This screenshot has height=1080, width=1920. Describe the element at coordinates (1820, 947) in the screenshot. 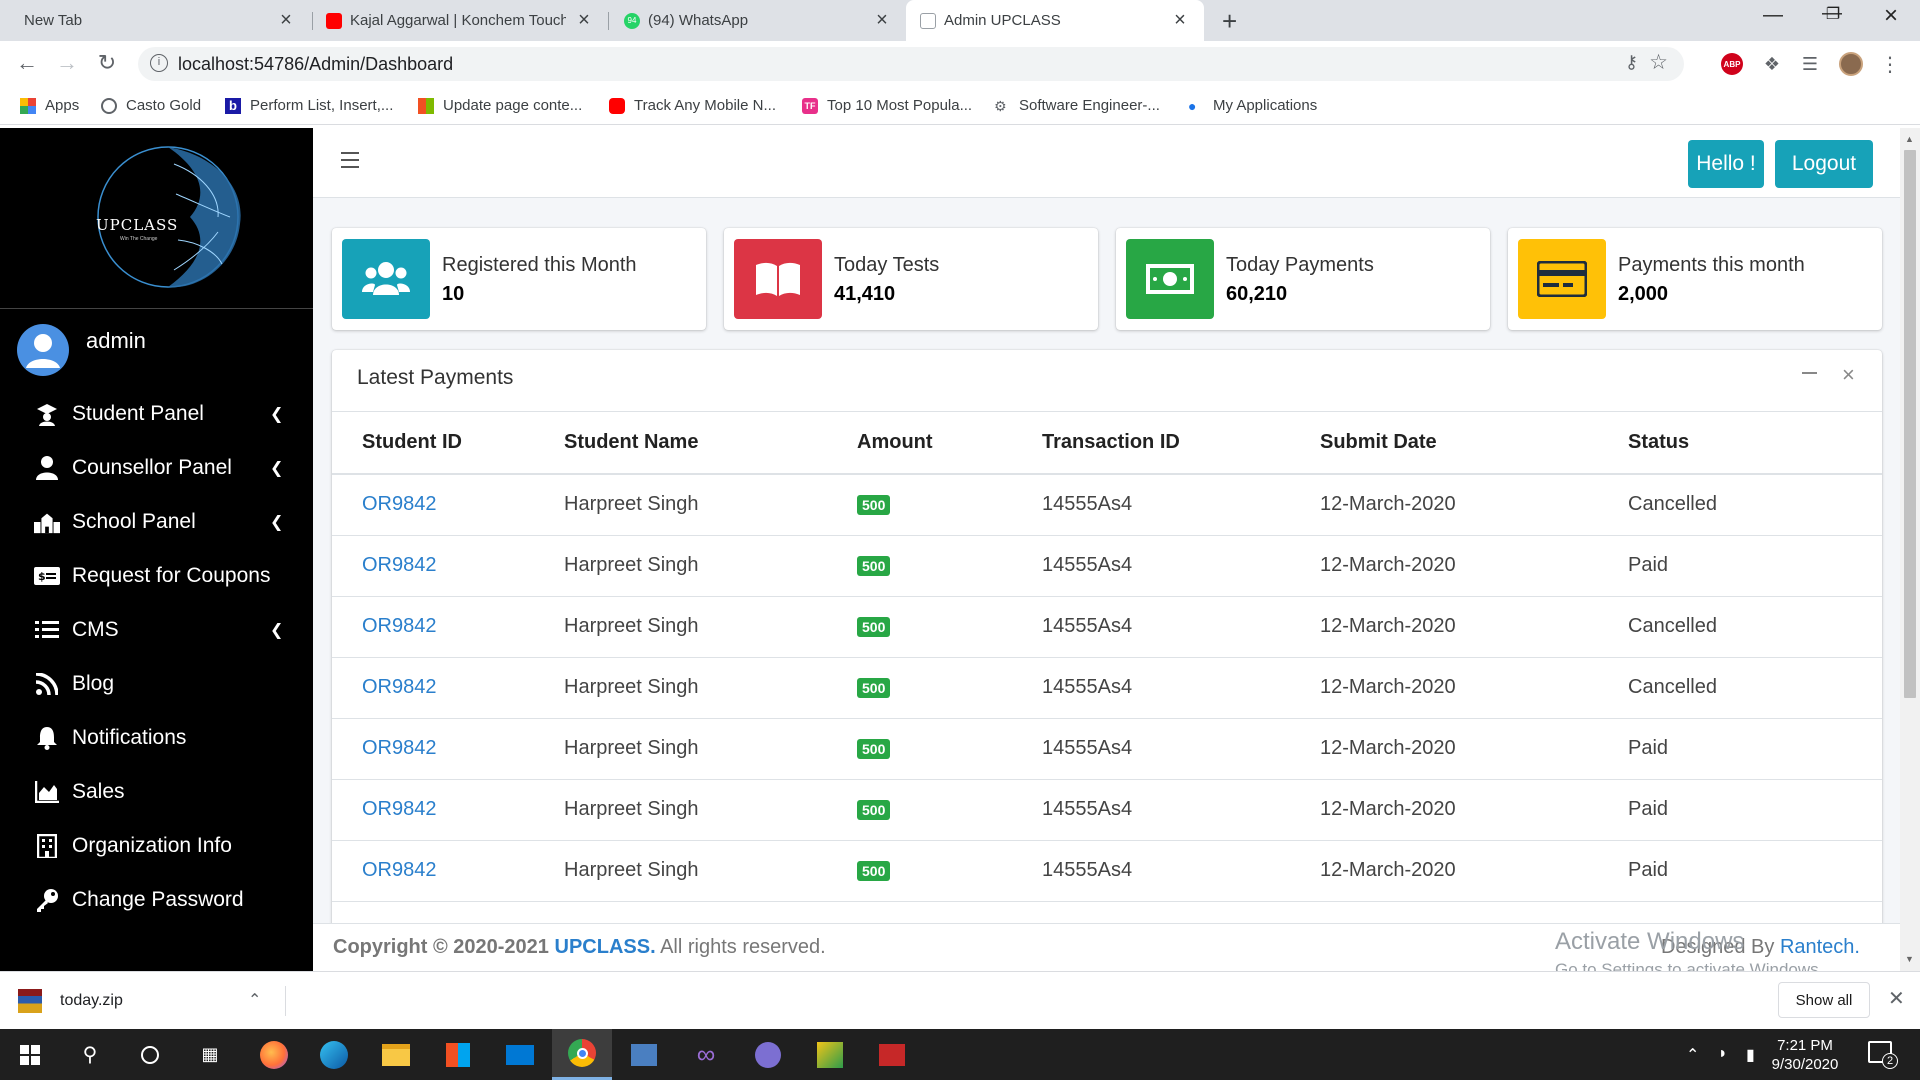

I see `designer-link: Rantech.` at that location.